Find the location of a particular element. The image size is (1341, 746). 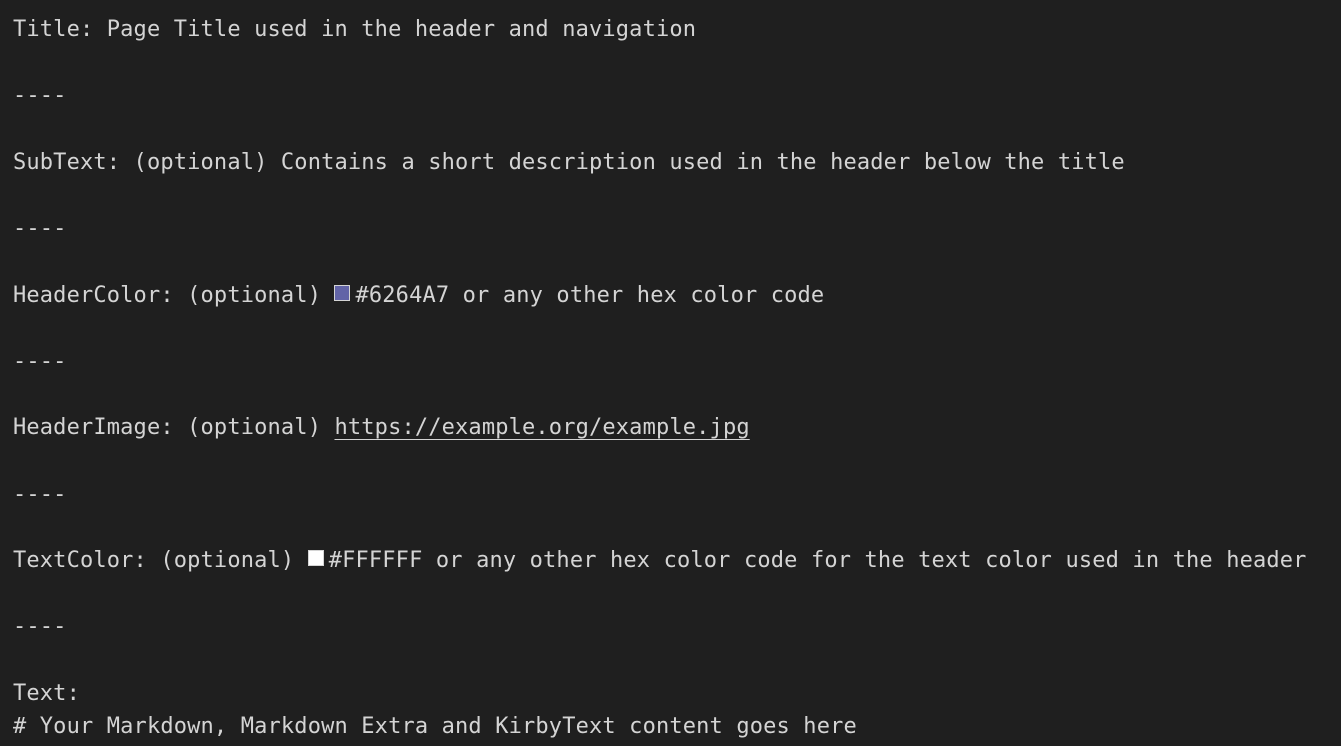

header-color-value: #6264A7 is located at coordinates (402, 295).